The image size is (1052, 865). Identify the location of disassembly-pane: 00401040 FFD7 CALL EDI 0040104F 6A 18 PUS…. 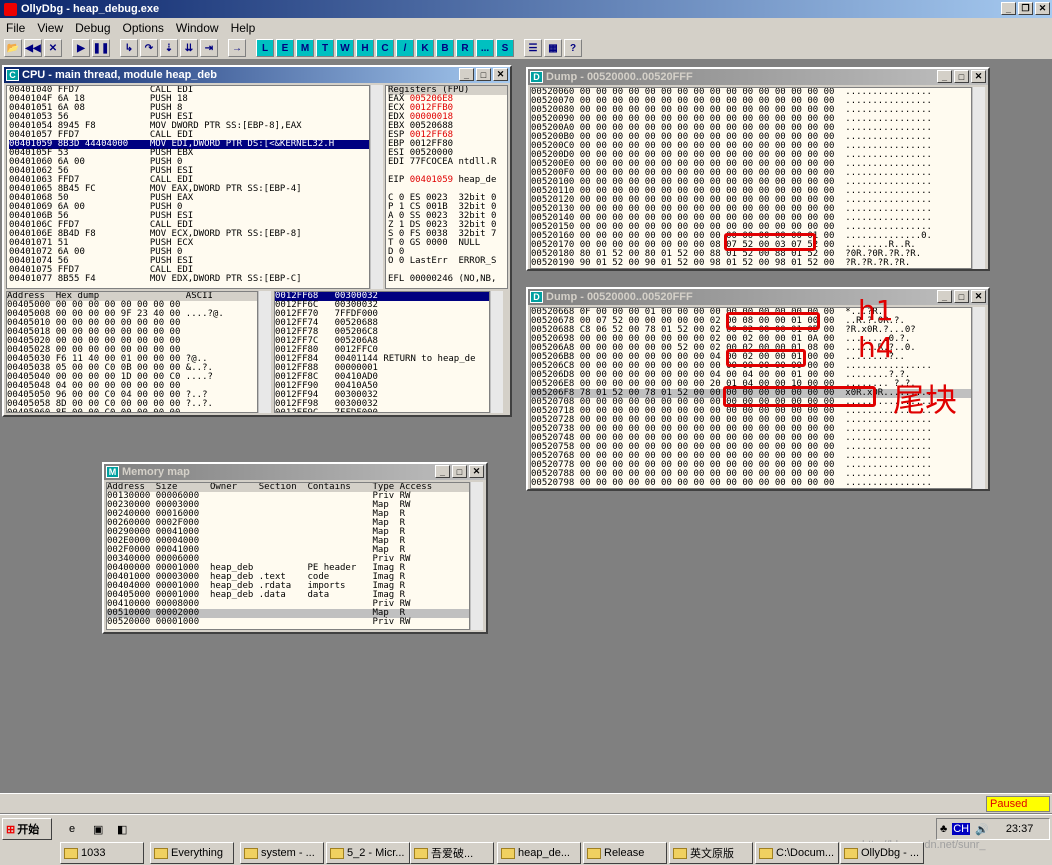
(188, 187).